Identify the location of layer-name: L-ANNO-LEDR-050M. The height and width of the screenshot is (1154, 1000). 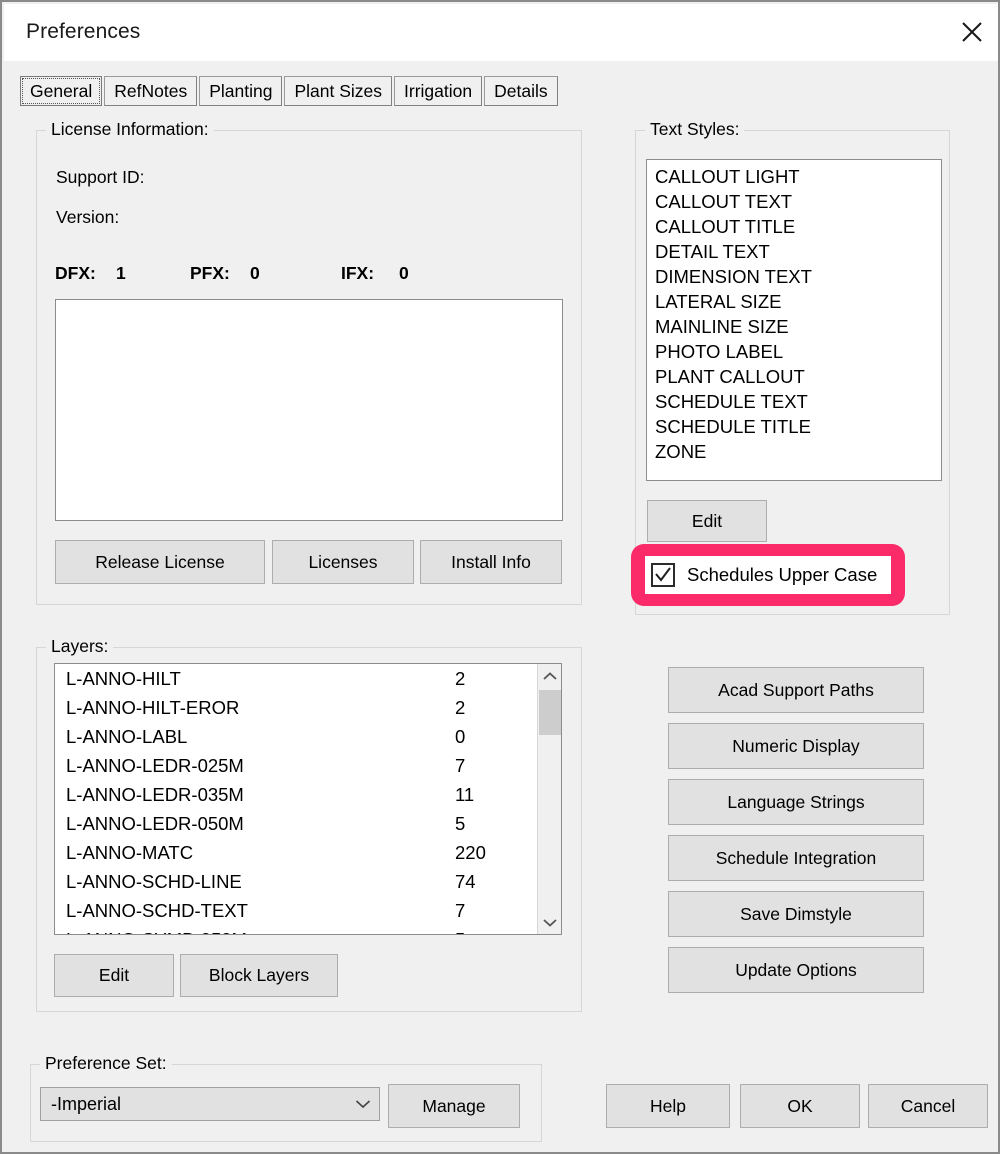
(155, 823).